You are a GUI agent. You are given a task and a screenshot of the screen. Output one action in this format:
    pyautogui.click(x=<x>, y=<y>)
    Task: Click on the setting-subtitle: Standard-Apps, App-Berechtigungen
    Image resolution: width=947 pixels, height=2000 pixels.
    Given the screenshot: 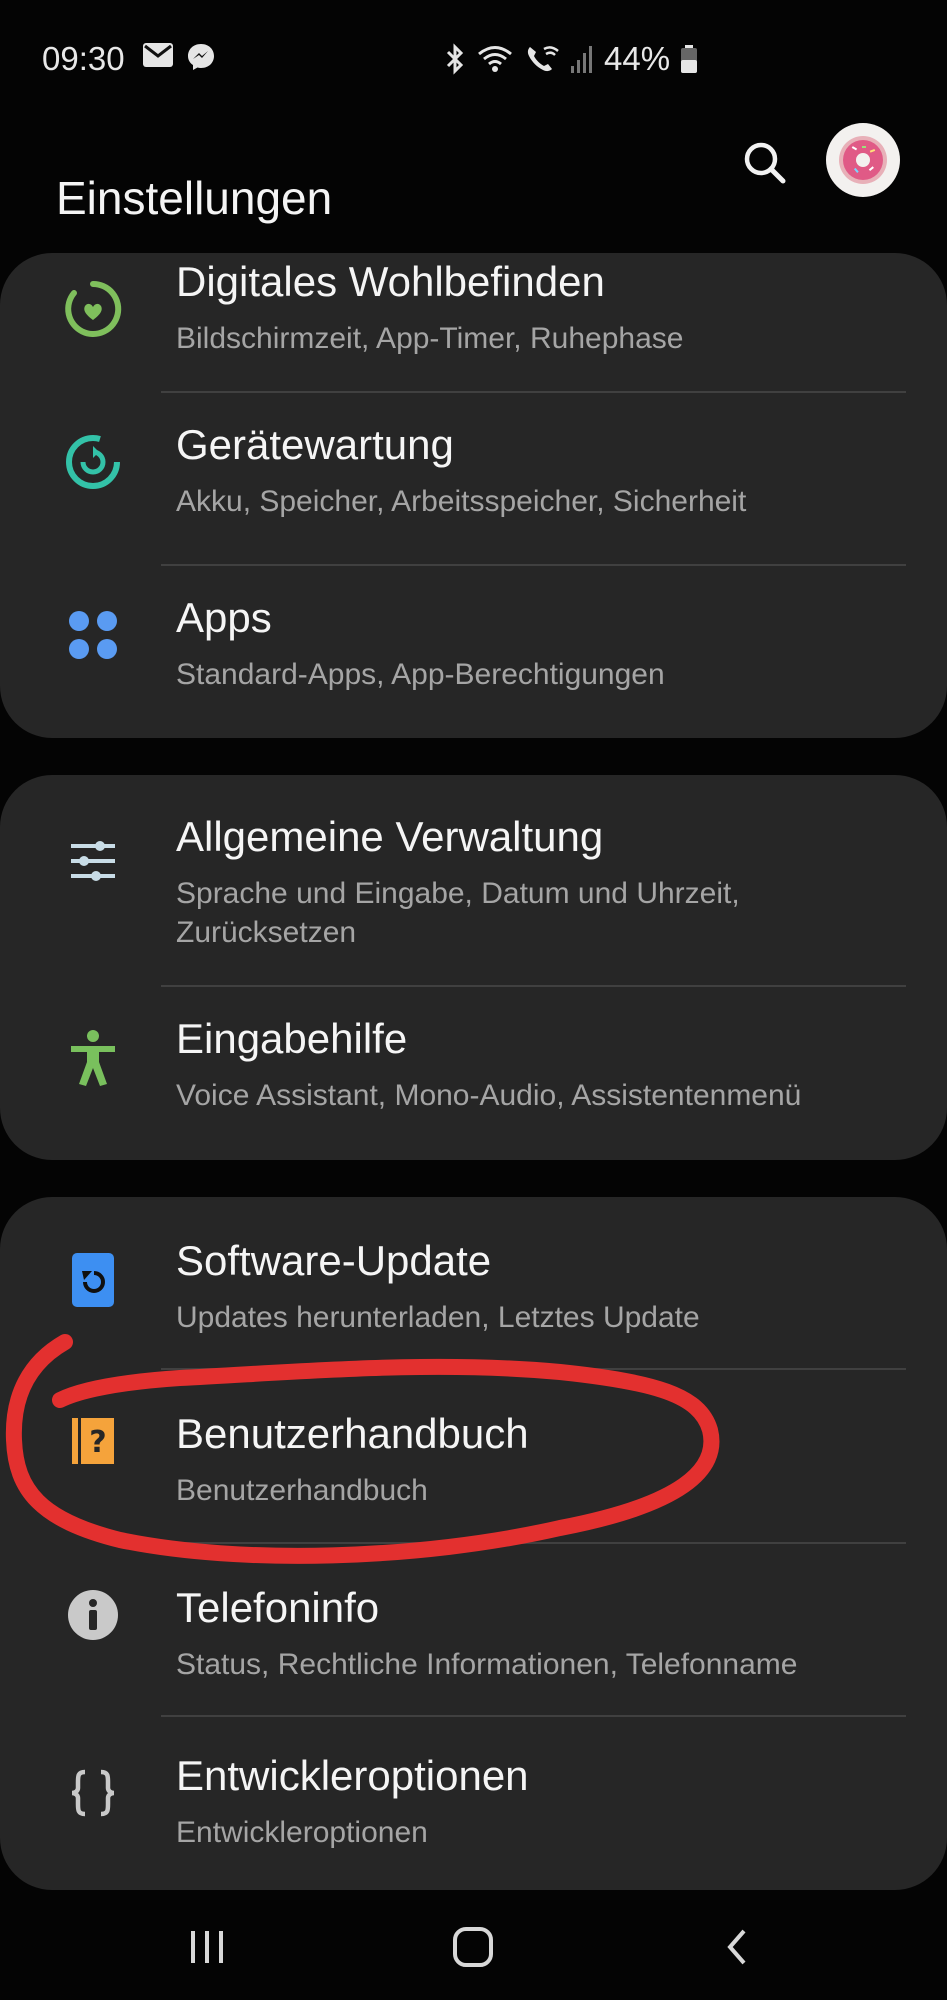 What is the action you would take?
    pyautogui.click(x=420, y=674)
    